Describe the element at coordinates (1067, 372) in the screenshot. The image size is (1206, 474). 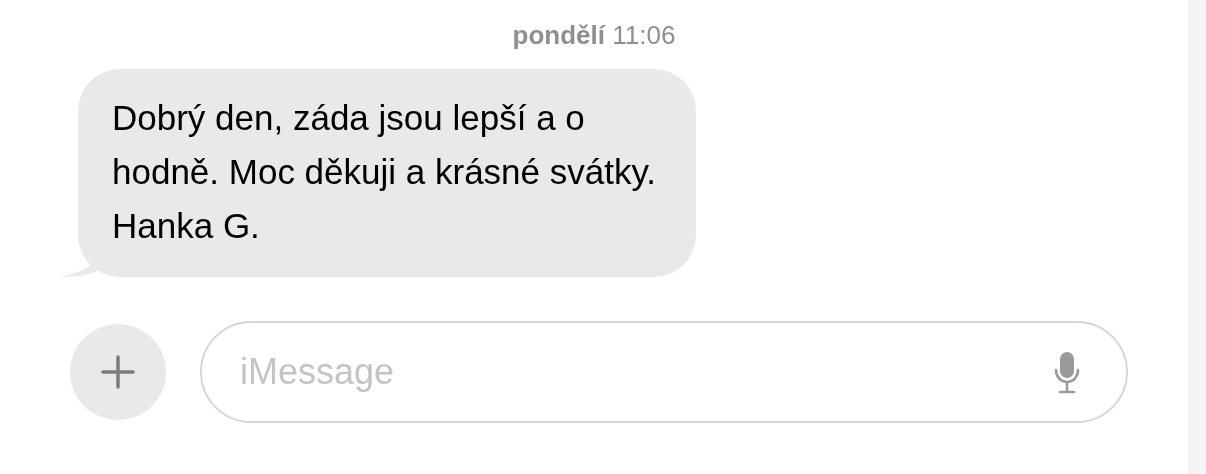
I see `microphone-icon` at that location.